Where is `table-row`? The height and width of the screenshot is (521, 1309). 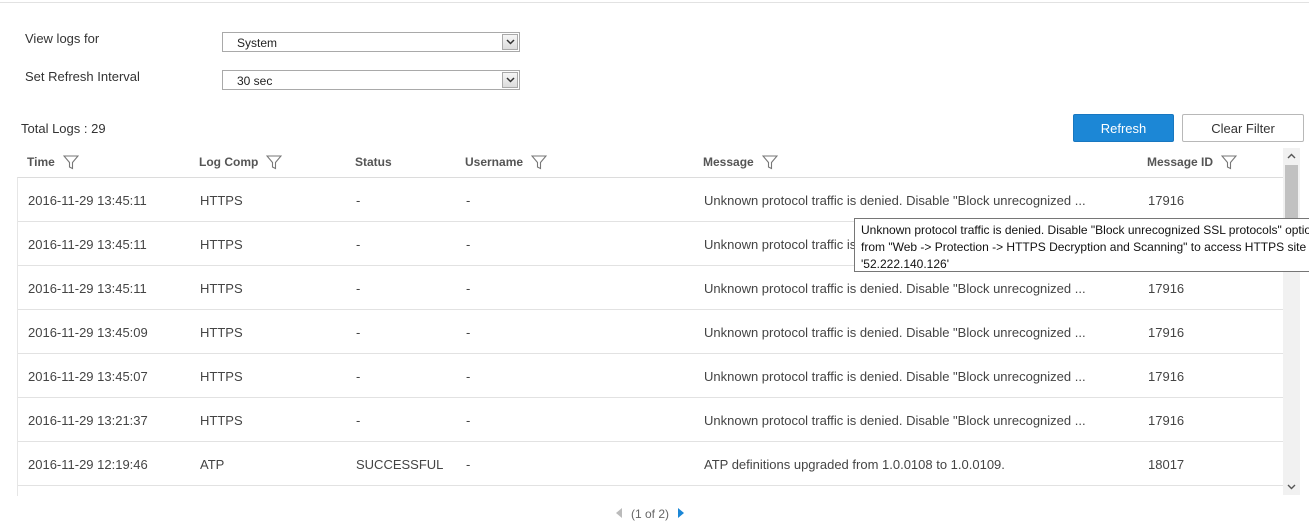
table-row is located at coordinates (651, 491).